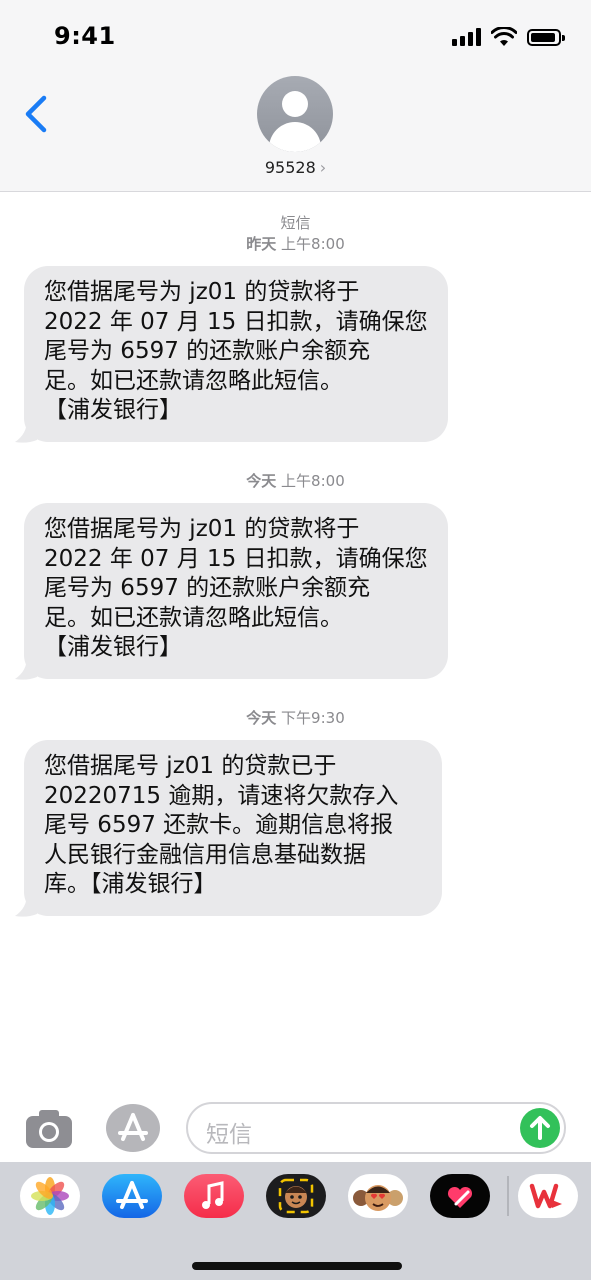 The height and width of the screenshot is (1280, 591). What do you see at coordinates (297, 1266) in the screenshot?
I see `home-indicator` at bounding box center [297, 1266].